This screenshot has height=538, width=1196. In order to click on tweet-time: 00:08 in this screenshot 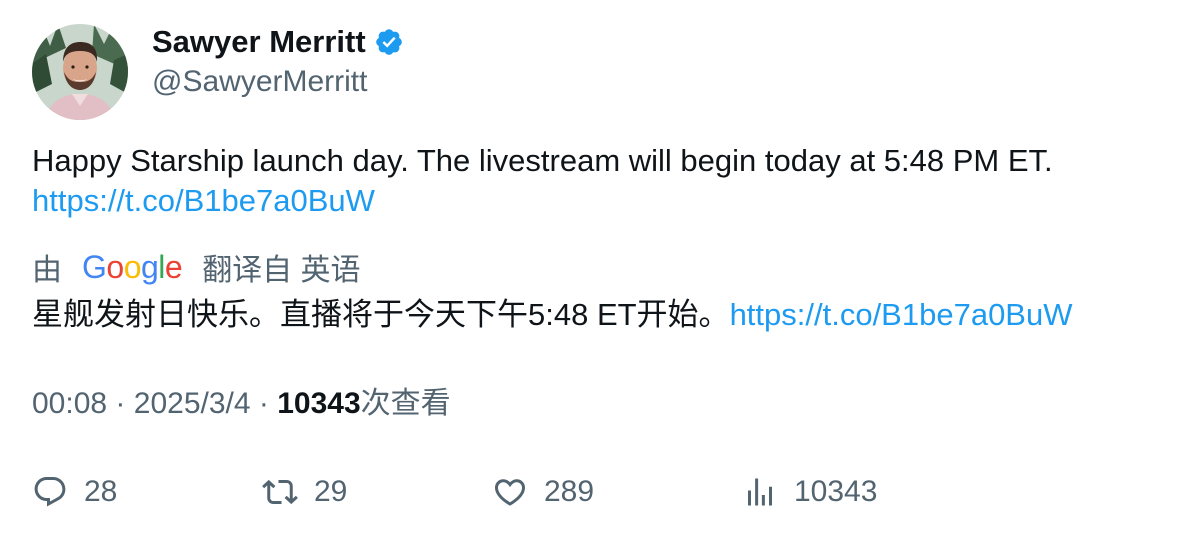, I will do `click(69, 403)`.